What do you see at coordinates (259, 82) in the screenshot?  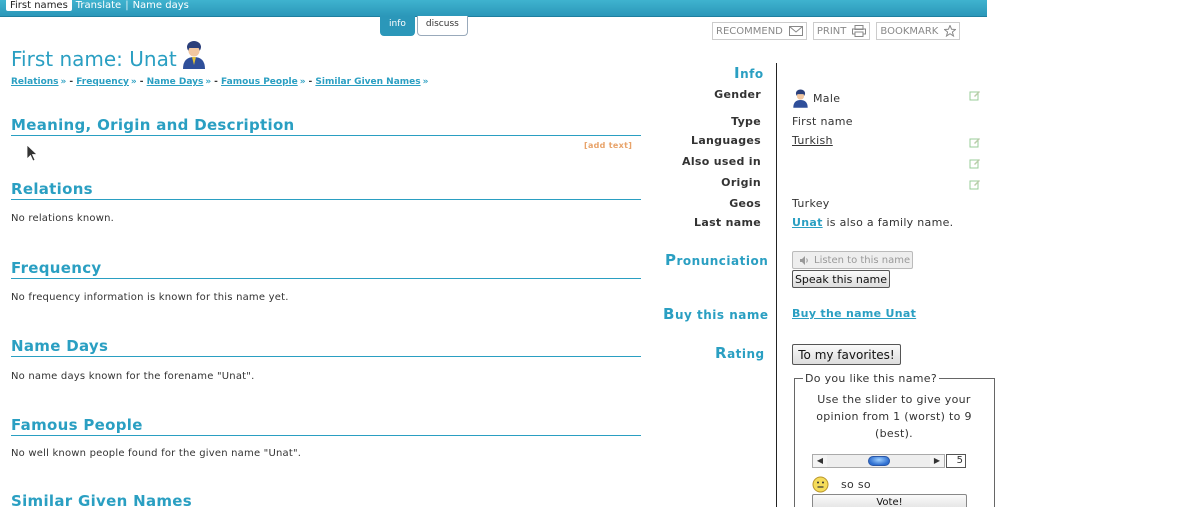 I see `link-famous-people: Famous People` at bounding box center [259, 82].